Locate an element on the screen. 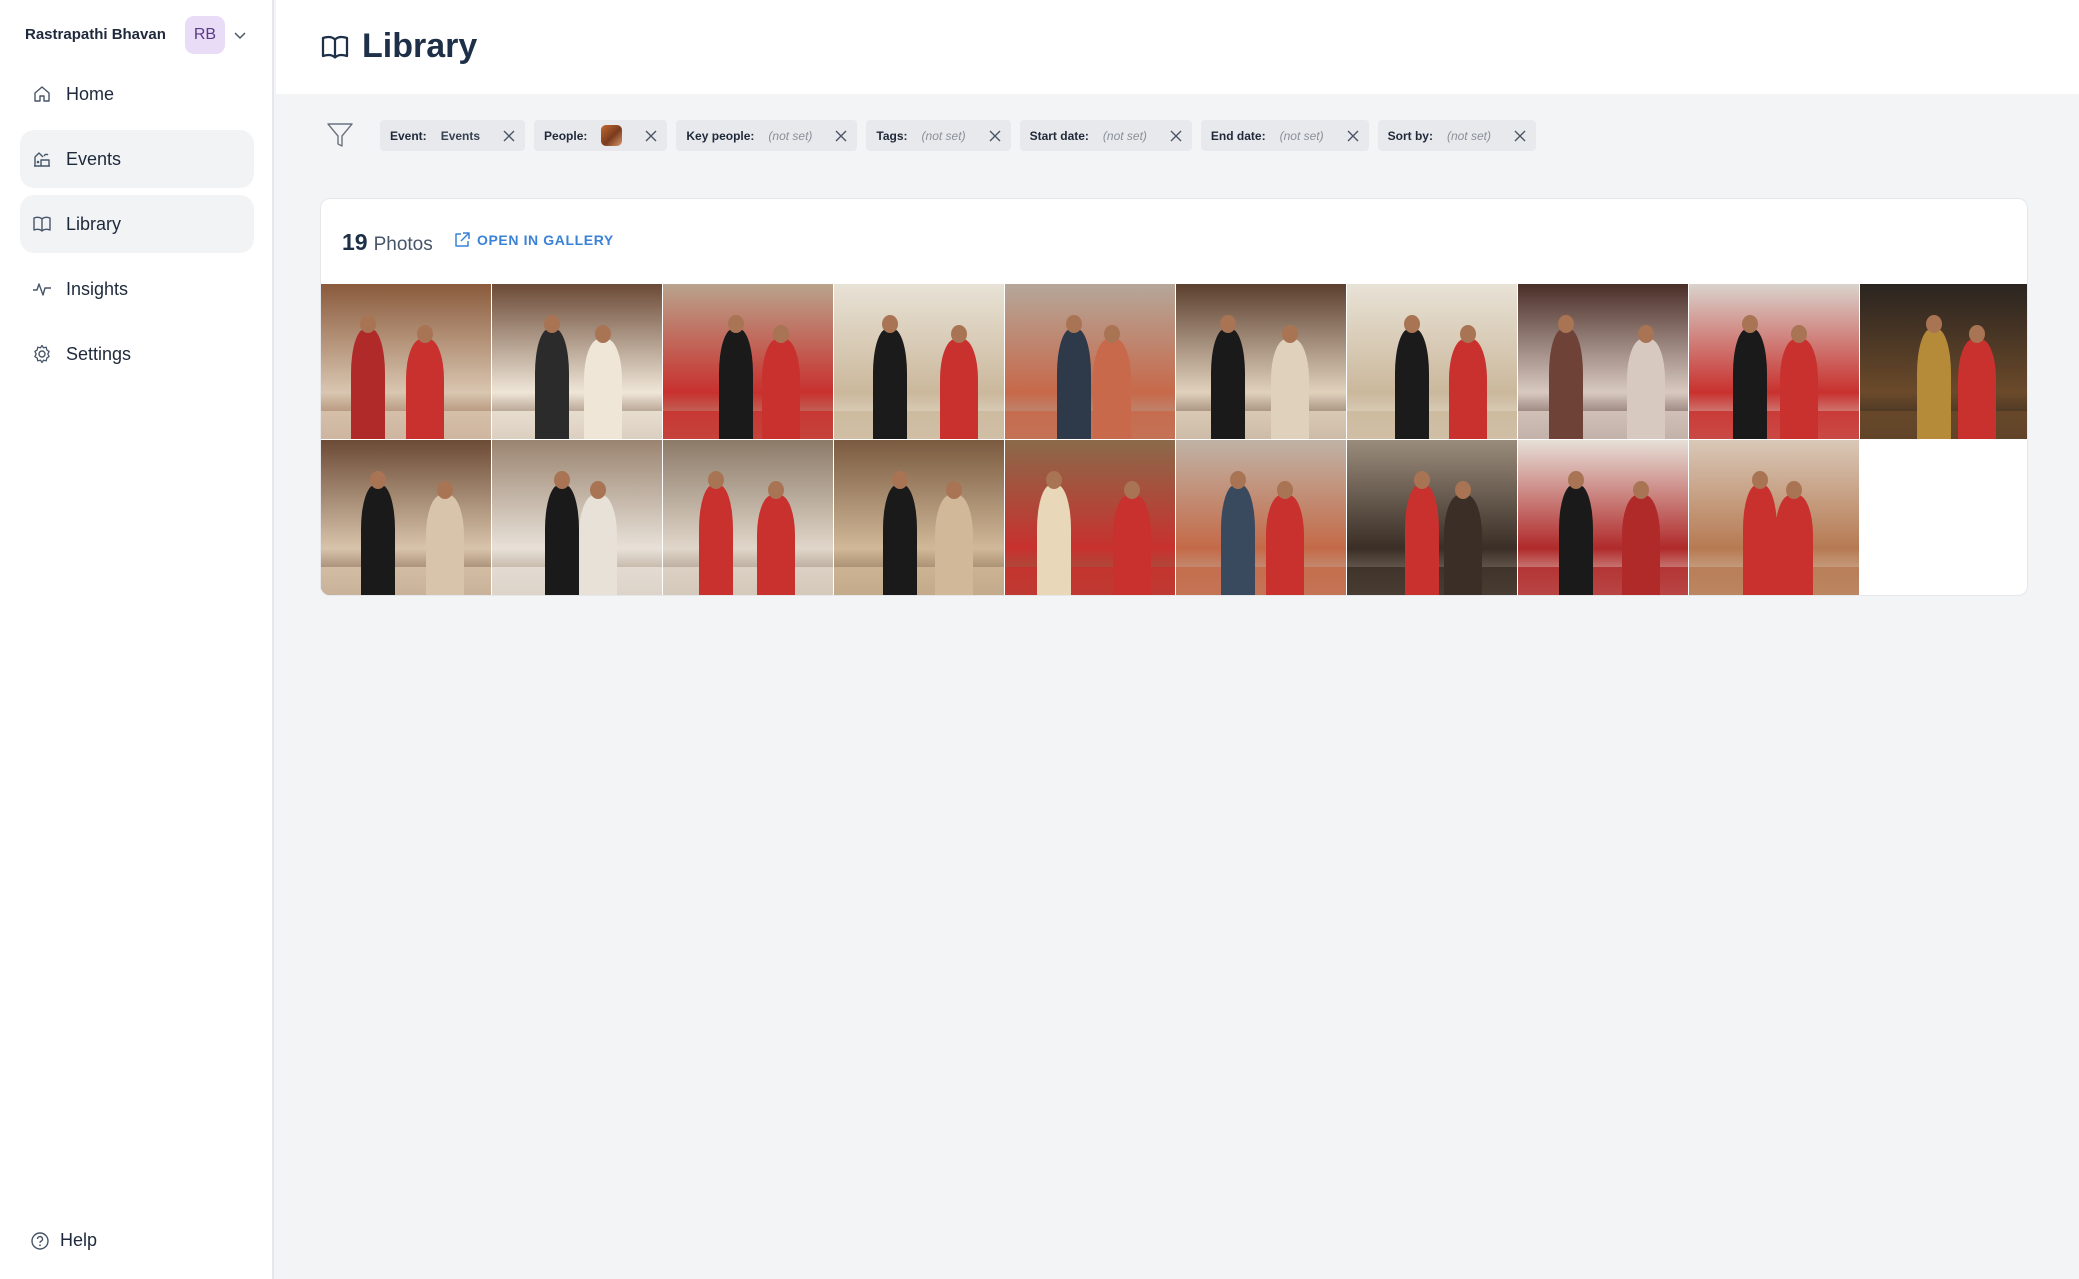 The height and width of the screenshot is (1279, 2079). external-link-icon is located at coordinates (462, 239).